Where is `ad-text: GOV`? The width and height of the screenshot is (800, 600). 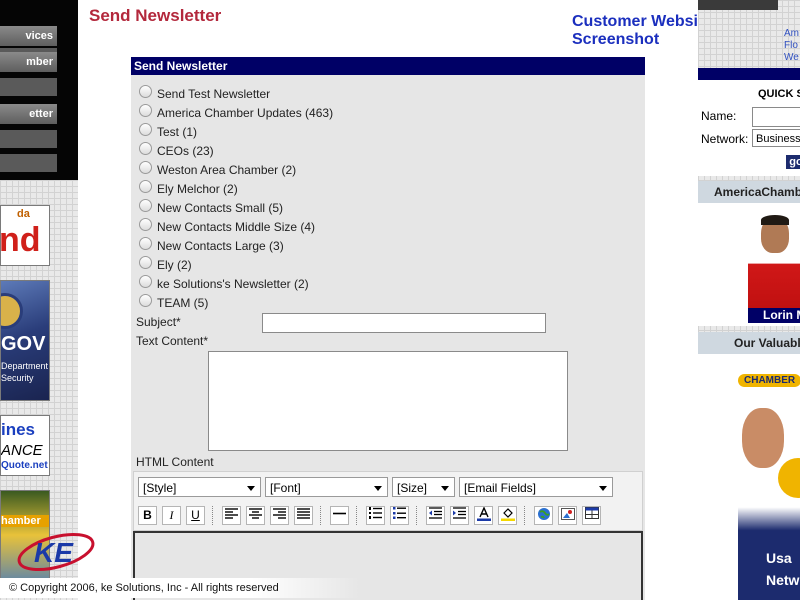
ad-text: GOV is located at coordinates (23, 344).